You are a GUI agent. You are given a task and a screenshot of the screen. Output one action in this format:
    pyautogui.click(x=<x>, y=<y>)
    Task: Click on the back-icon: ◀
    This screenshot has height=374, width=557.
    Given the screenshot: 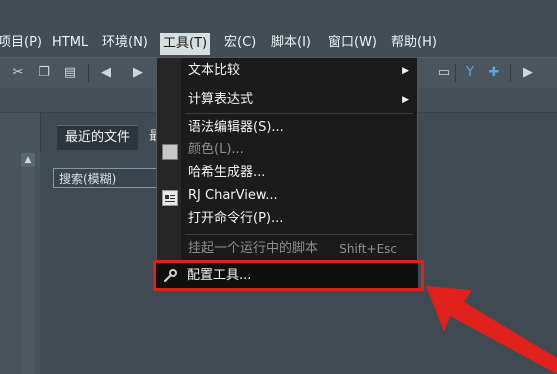 What is the action you would take?
    pyautogui.click(x=106, y=73)
    